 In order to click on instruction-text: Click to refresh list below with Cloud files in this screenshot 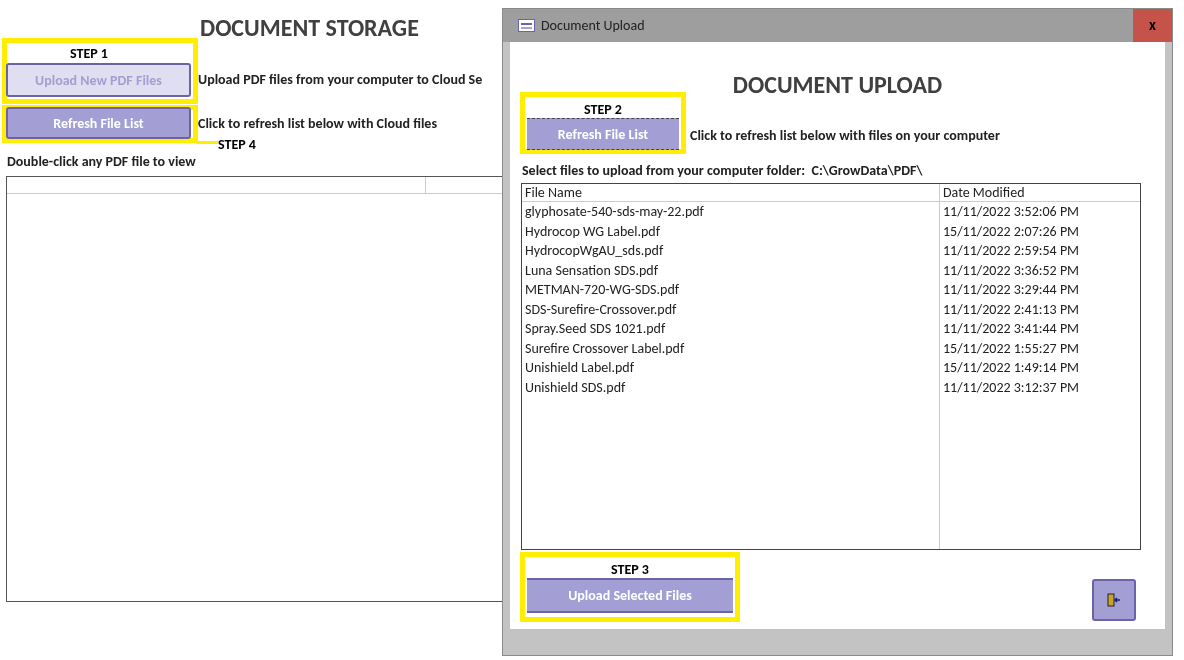, I will do `click(317, 124)`.